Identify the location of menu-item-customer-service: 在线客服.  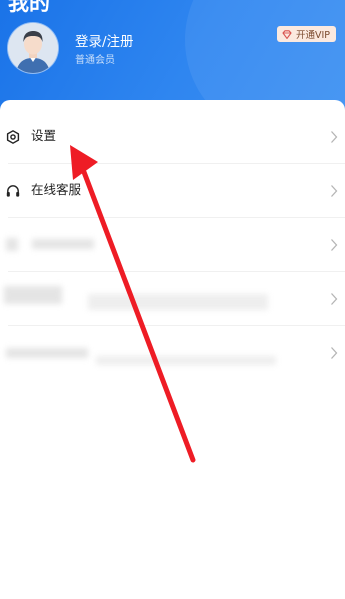
(172, 191).